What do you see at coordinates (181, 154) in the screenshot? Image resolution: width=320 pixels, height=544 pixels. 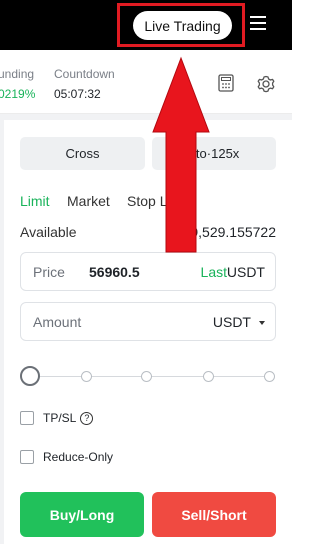 I see `arrow-up-icon` at bounding box center [181, 154].